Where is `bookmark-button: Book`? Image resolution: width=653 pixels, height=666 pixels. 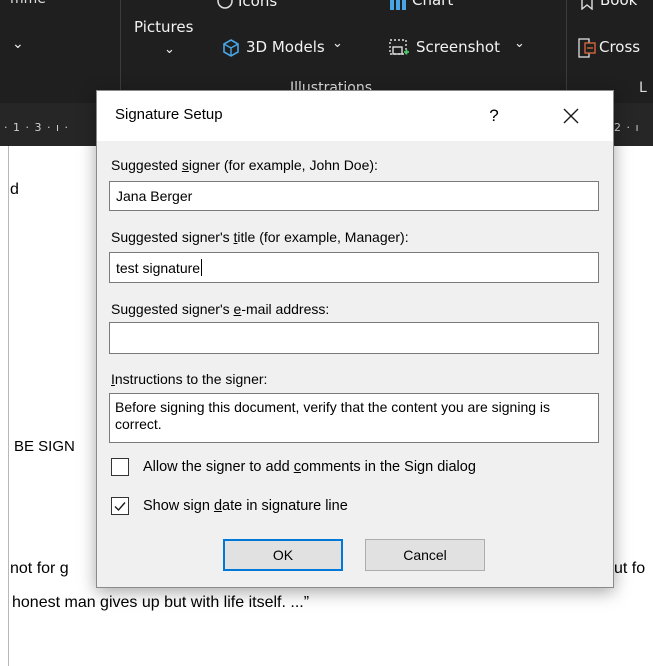 bookmark-button: Book is located at coordinates (618, 4).